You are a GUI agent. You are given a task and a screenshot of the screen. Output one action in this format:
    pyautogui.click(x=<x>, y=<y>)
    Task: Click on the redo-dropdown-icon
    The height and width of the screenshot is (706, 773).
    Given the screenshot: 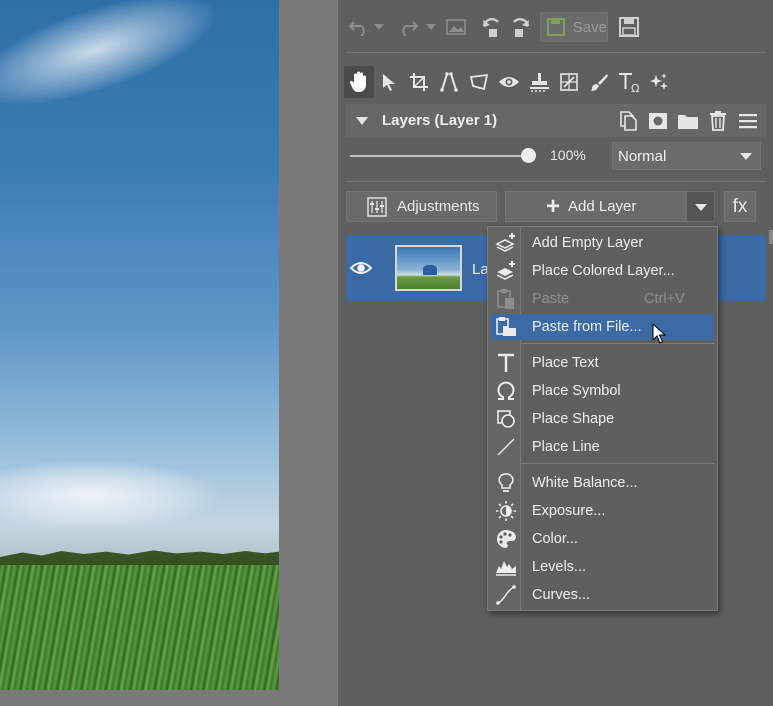 What is the action you would take?
    pyautogui.click(x=431, y=27)
    